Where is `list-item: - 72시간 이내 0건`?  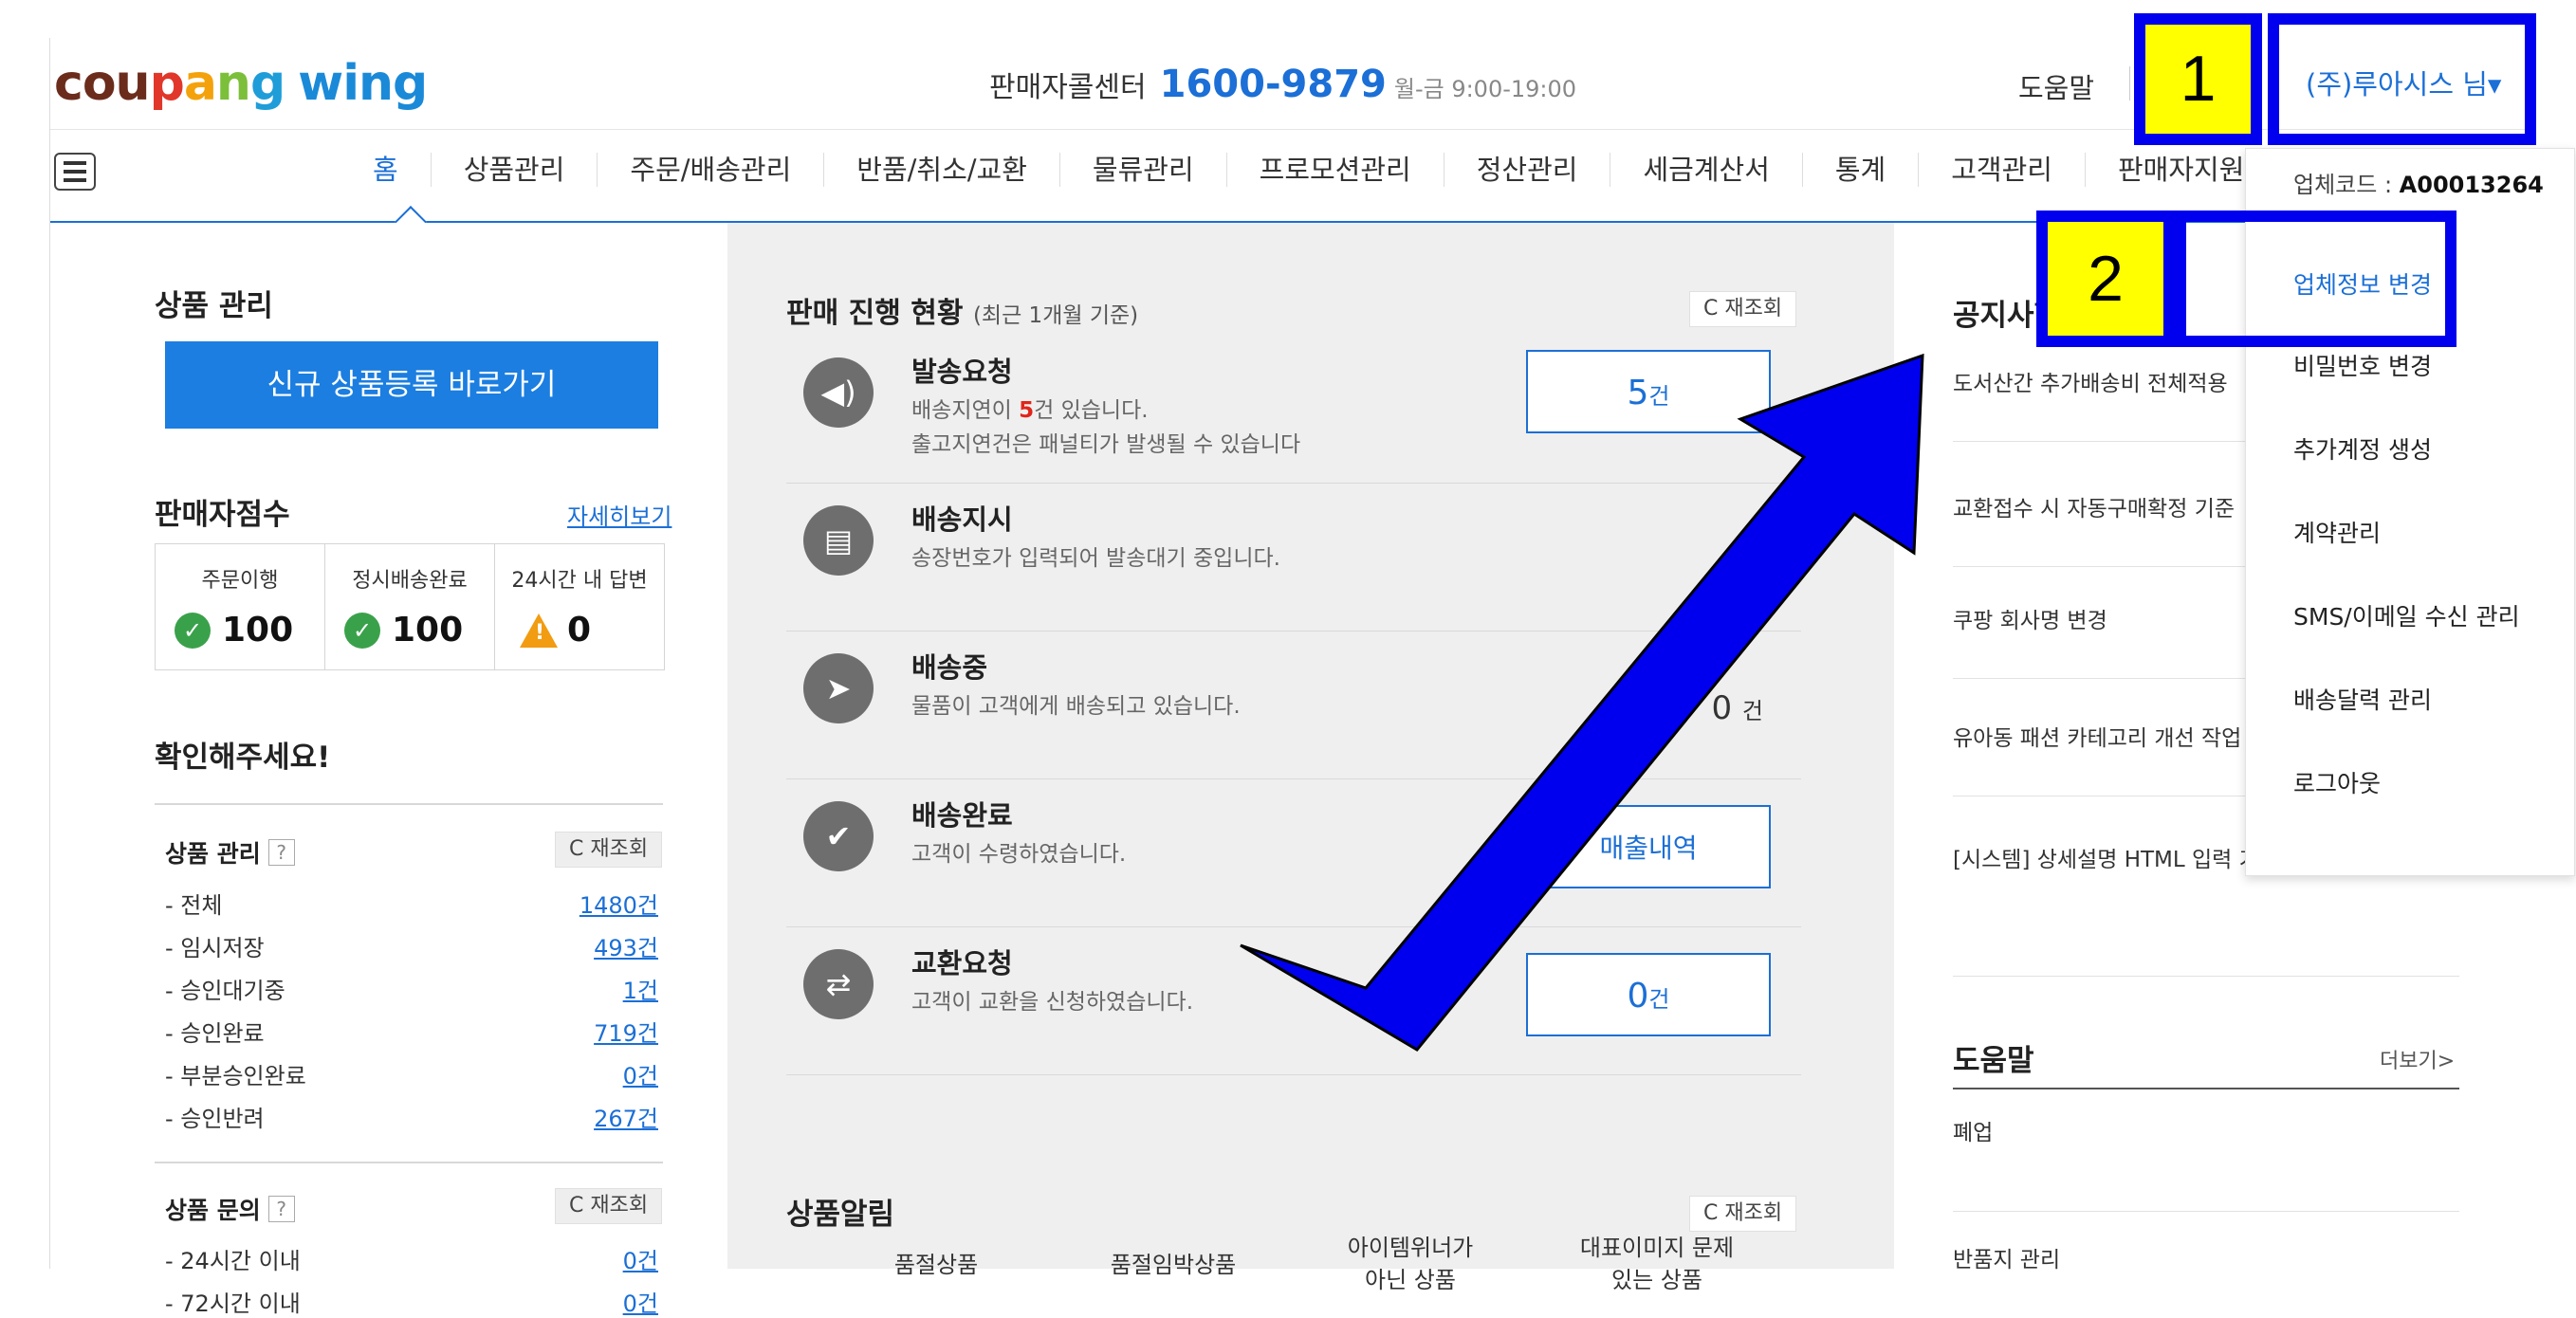
list-item: - 72시간 이내 0건 is located at coordinates (411, 1301).